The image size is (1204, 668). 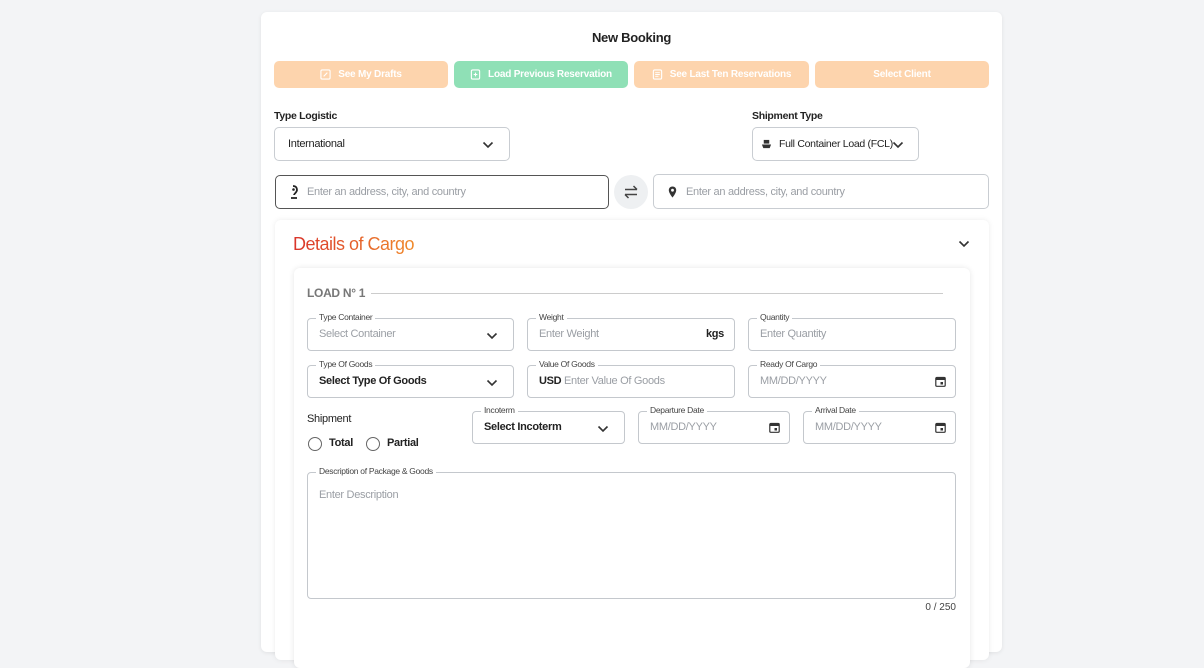 What do you see at coordinates (329, 419) in the screenshot?
I see `shipment-label: Shipment` at bounding box center [329, 419].